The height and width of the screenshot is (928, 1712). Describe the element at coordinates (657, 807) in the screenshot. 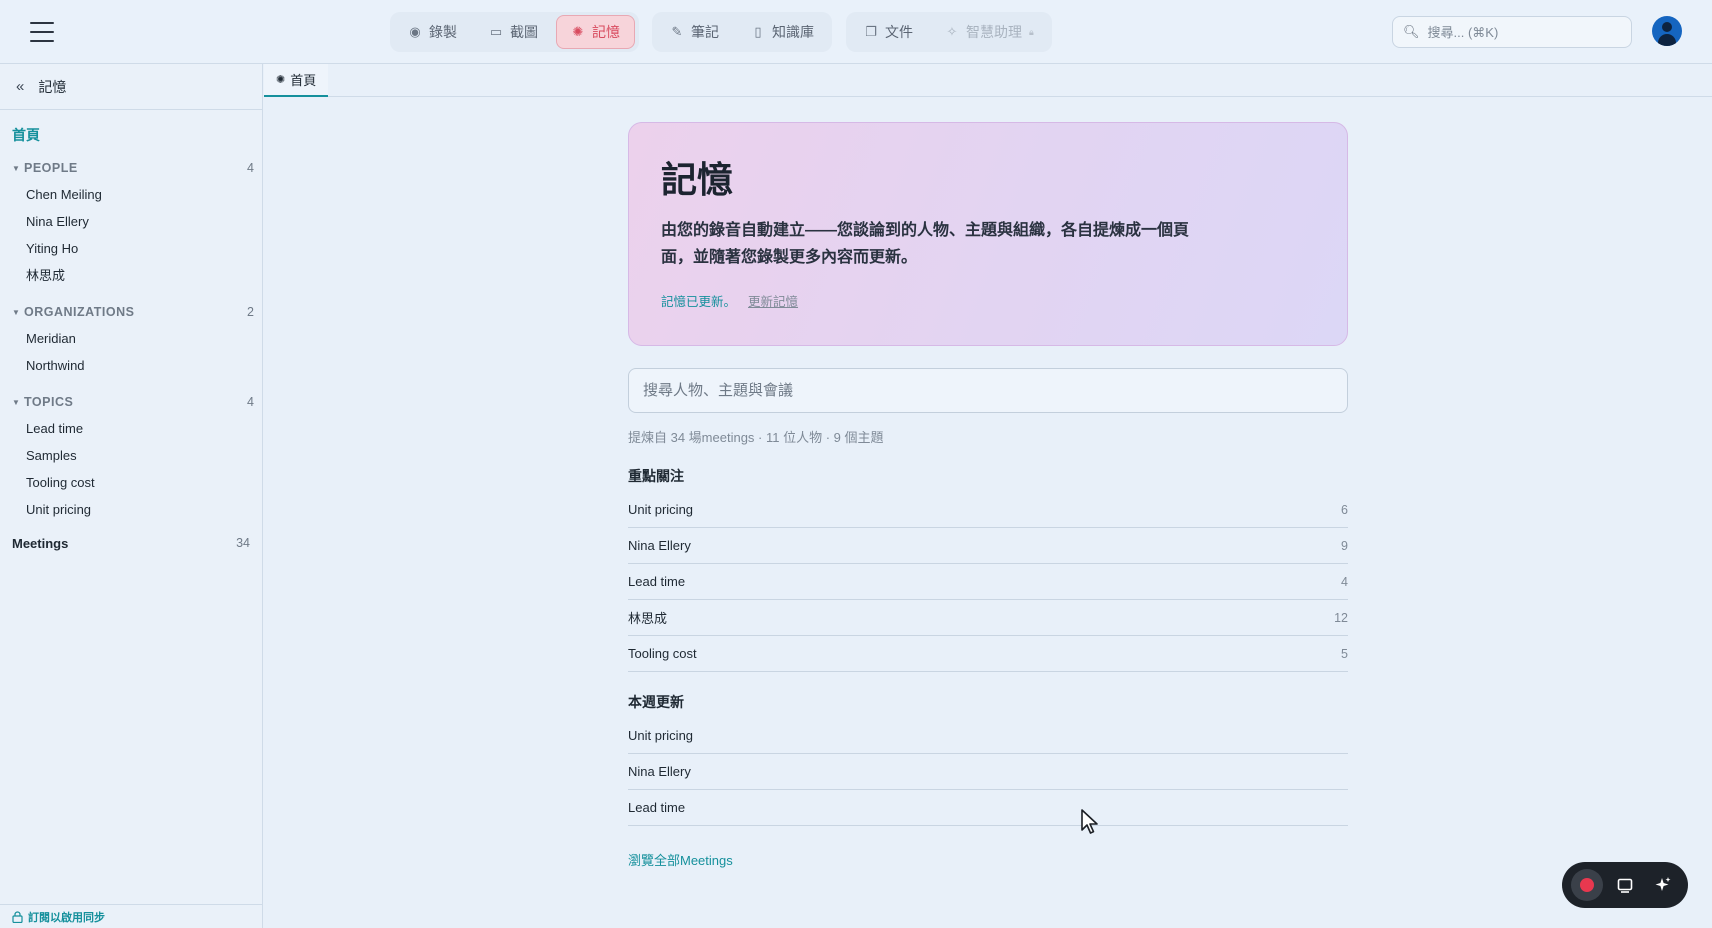

I see `weekly-row-label: Lead time` at that location.